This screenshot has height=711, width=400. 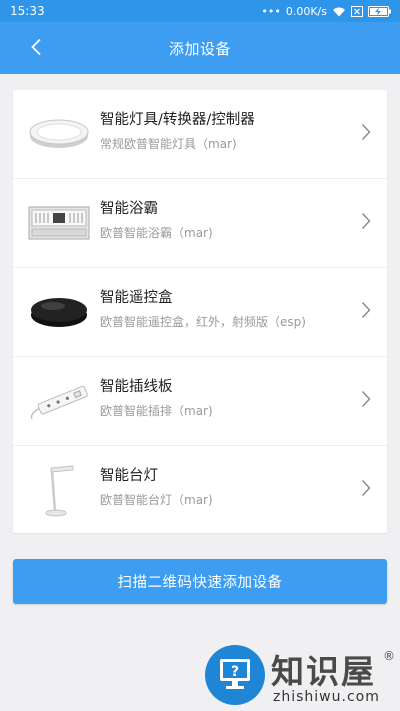 I want to click on device-title: 智能遥控盒, so click(x=136, y=298).